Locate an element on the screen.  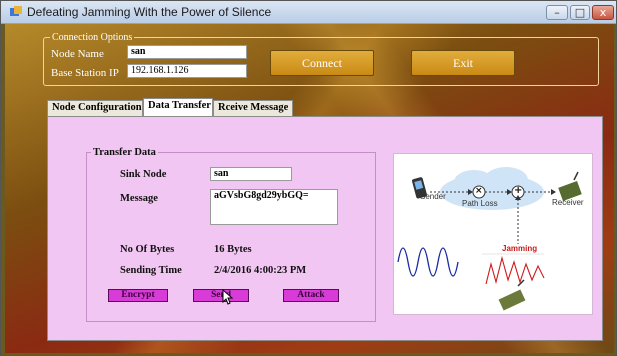
message-label: Message is located at coordinates (139, 198).